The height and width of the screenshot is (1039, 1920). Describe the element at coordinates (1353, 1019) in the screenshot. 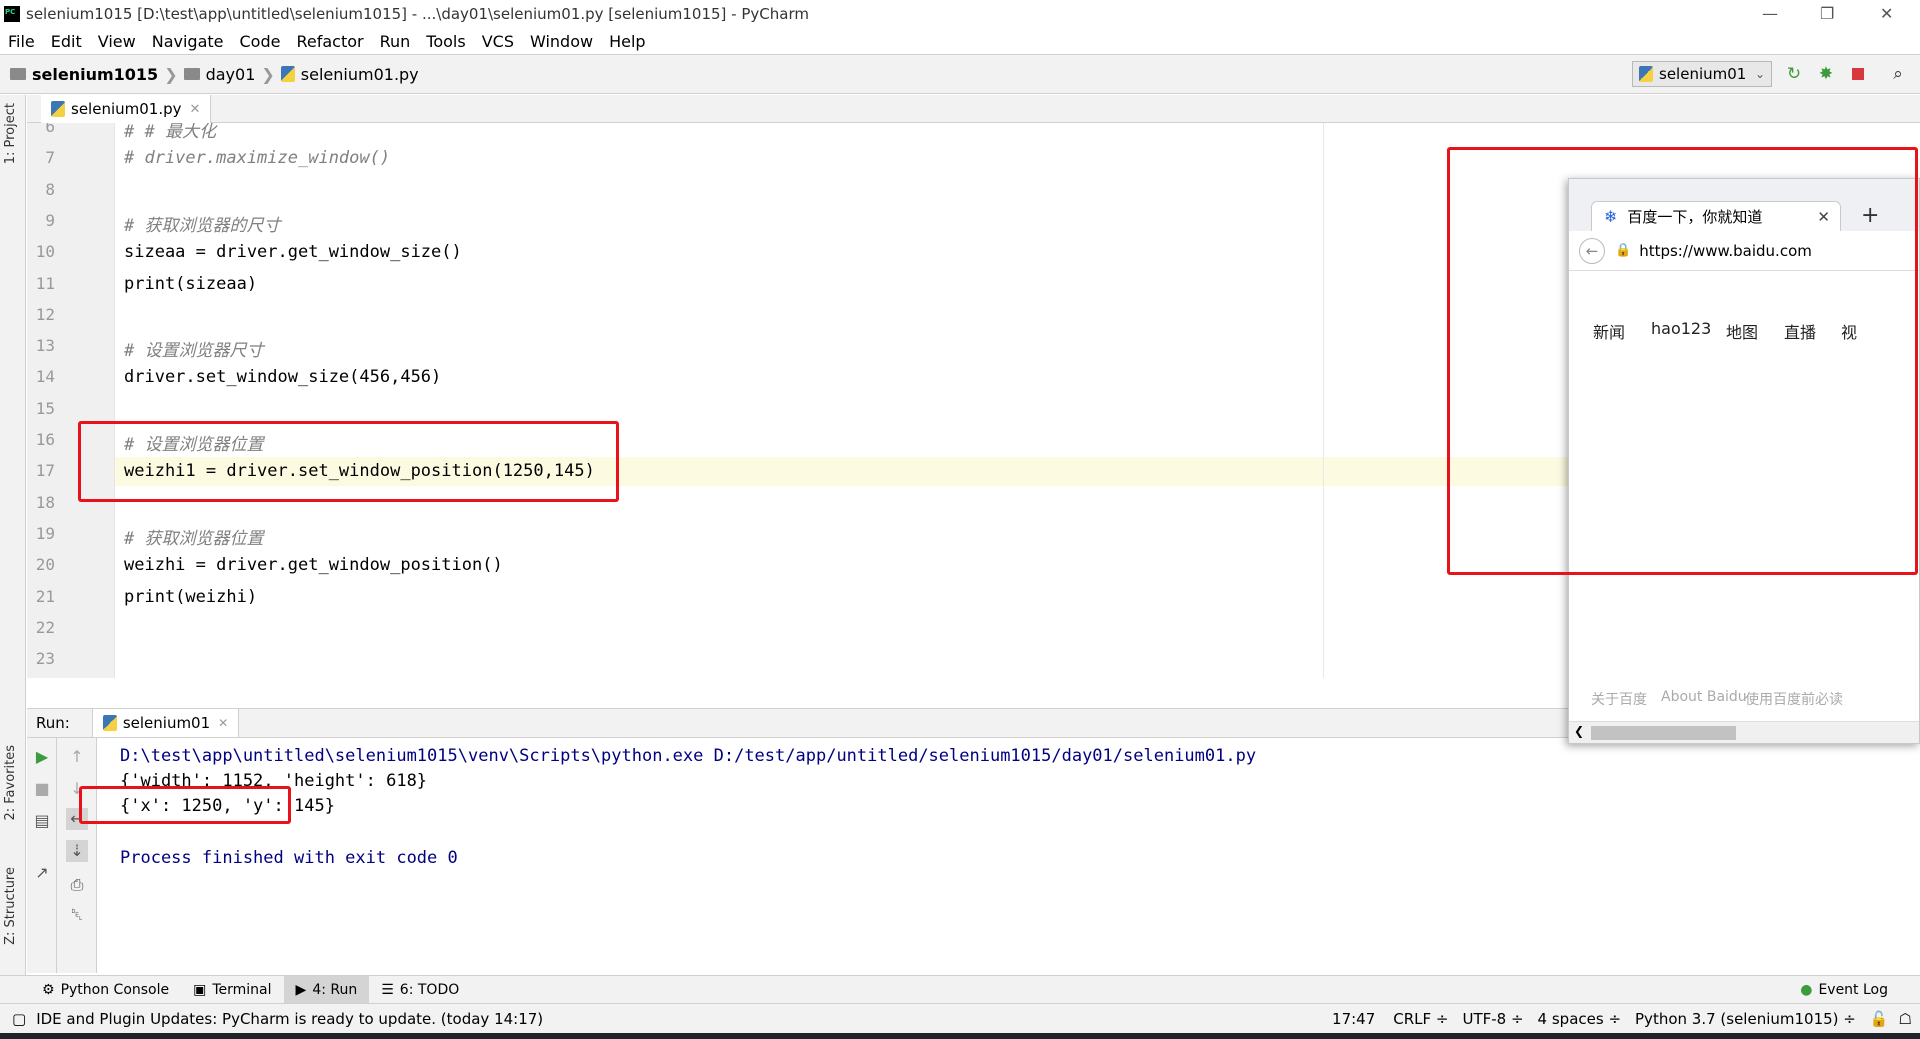

I see `caret-position: 17:47` at that location.